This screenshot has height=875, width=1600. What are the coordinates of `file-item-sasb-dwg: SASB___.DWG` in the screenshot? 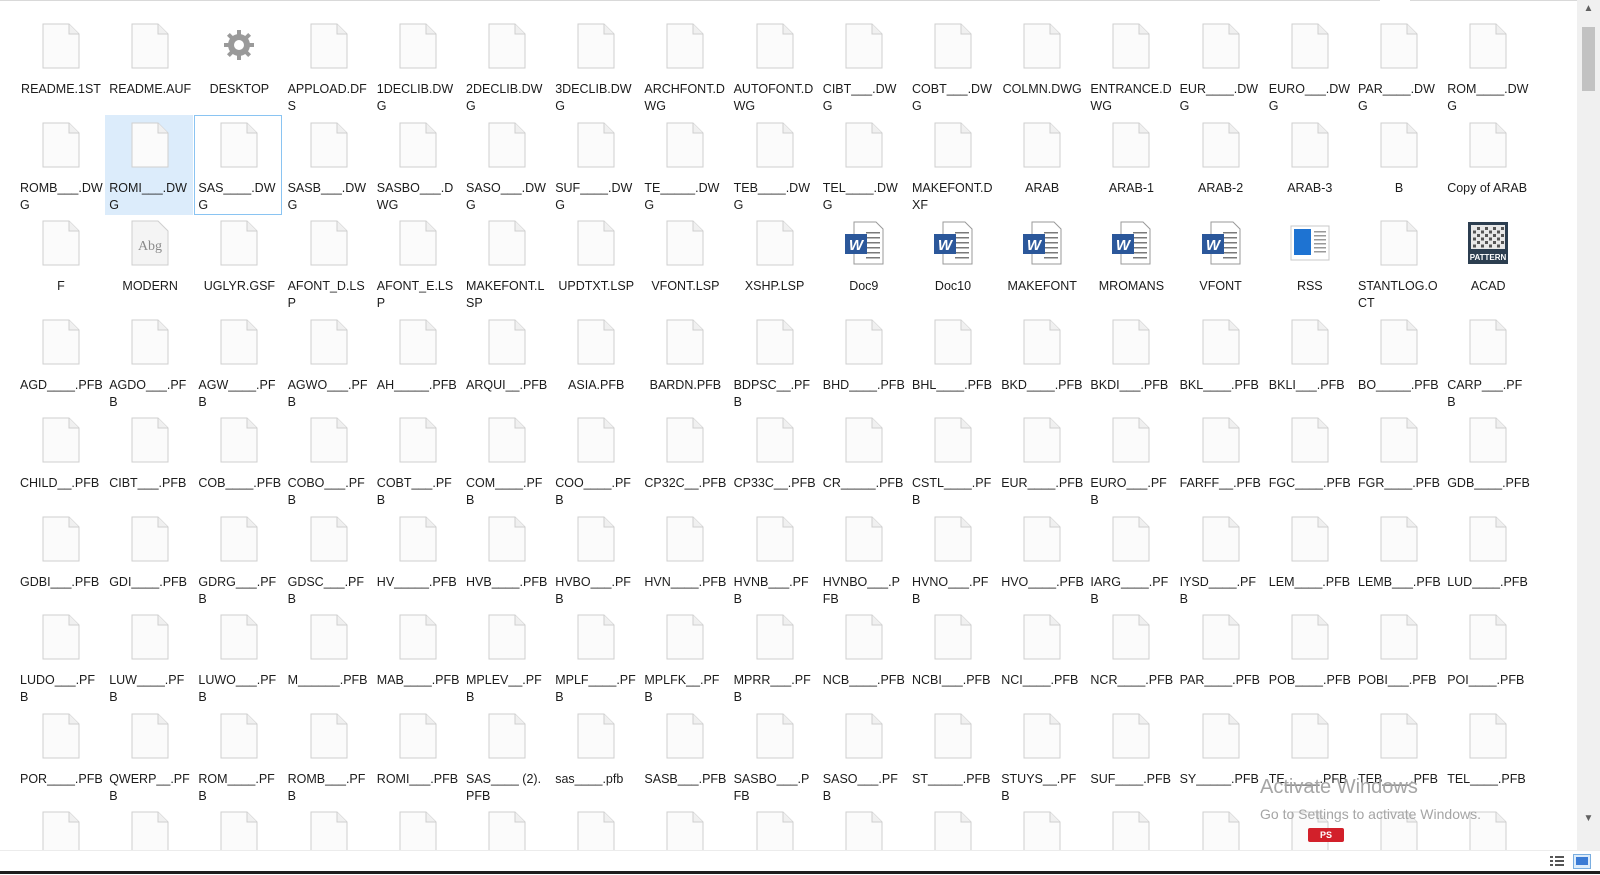 It's located at (328, 165).